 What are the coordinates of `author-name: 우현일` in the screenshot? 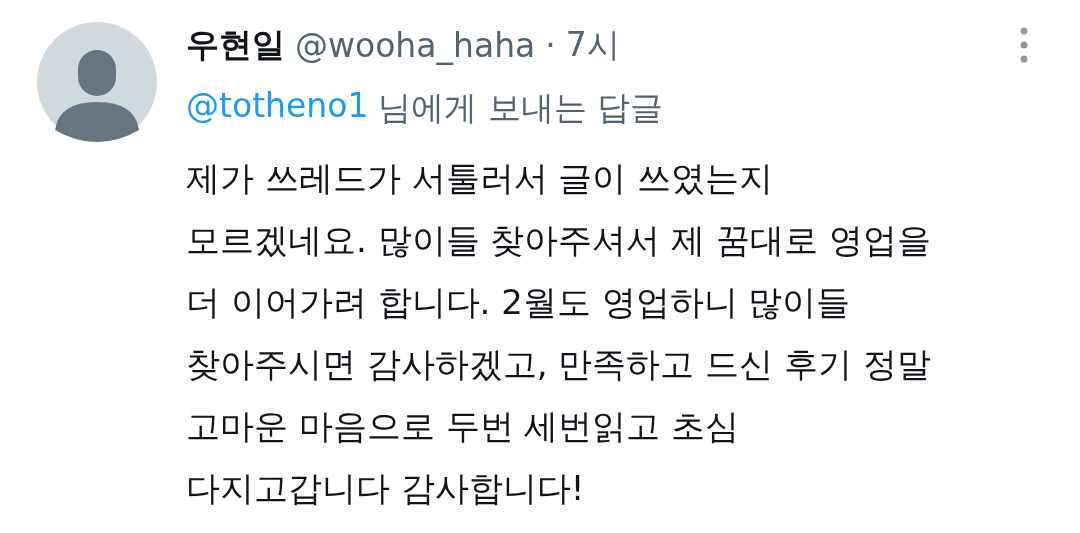 It's located at (235, 45).